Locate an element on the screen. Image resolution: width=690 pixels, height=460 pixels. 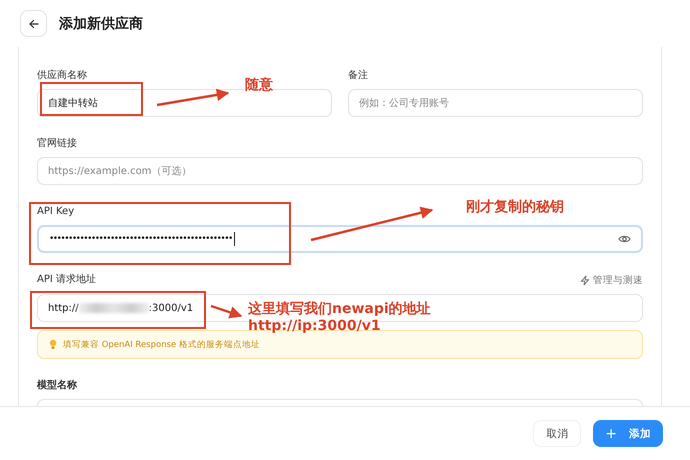
field-label: 备注 is located at coordinates (358, 76).